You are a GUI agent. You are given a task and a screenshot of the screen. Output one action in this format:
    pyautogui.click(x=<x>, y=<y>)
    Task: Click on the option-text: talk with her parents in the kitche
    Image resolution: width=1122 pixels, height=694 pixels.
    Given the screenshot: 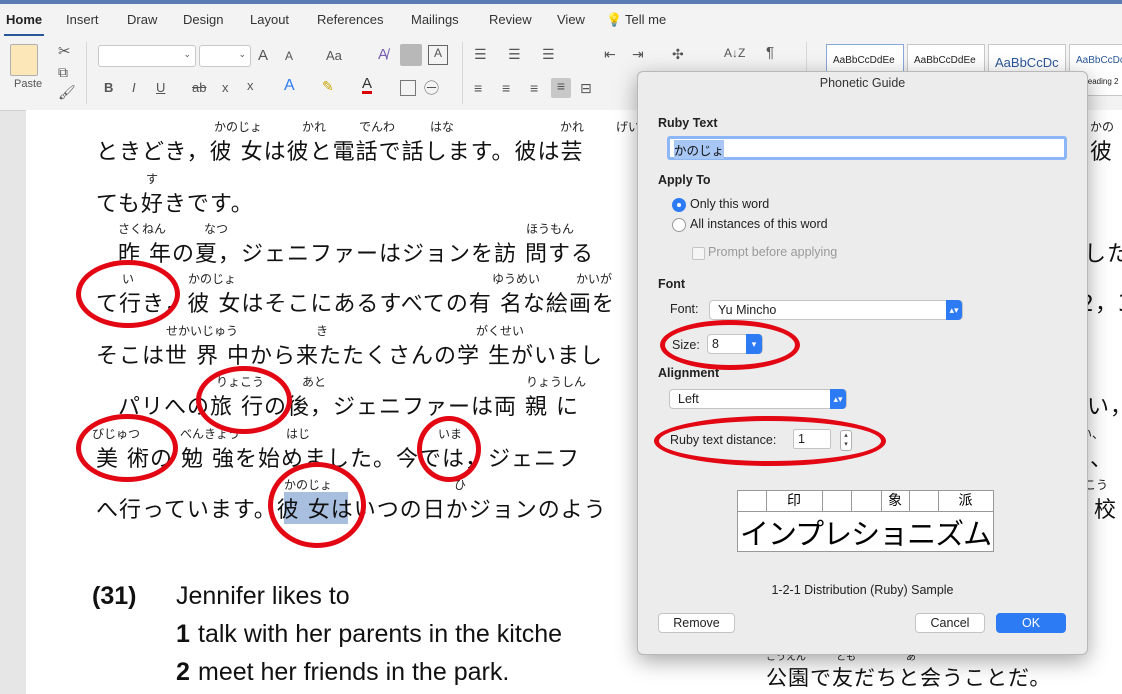 What is the action you would take?
    pyautogui.click(x=380, y=634)
    